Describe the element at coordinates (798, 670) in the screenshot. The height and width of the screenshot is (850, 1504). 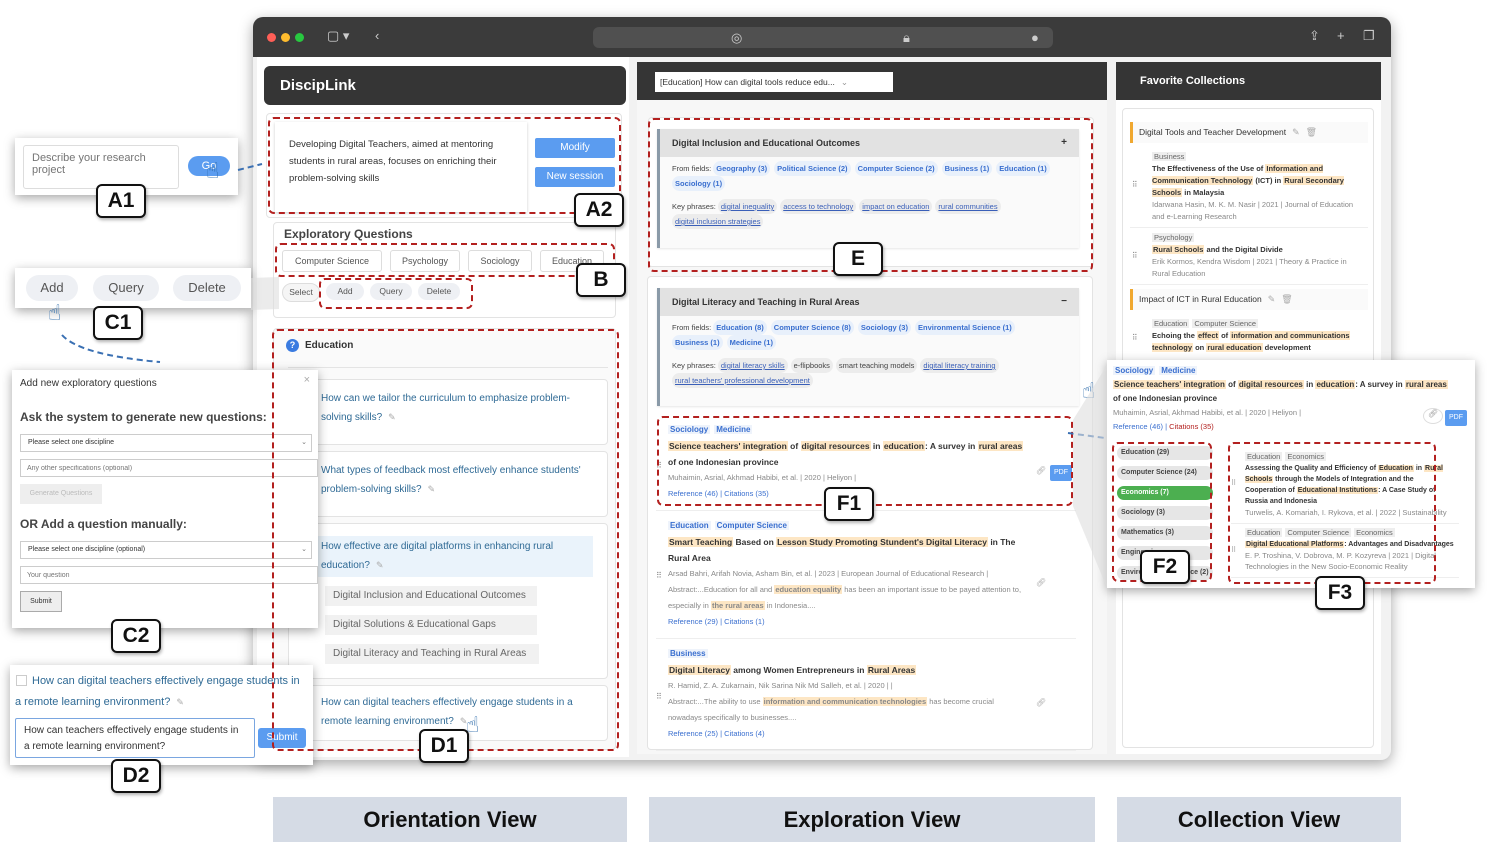
I see `title-text: among Women Entrepreneurs in` at that location.